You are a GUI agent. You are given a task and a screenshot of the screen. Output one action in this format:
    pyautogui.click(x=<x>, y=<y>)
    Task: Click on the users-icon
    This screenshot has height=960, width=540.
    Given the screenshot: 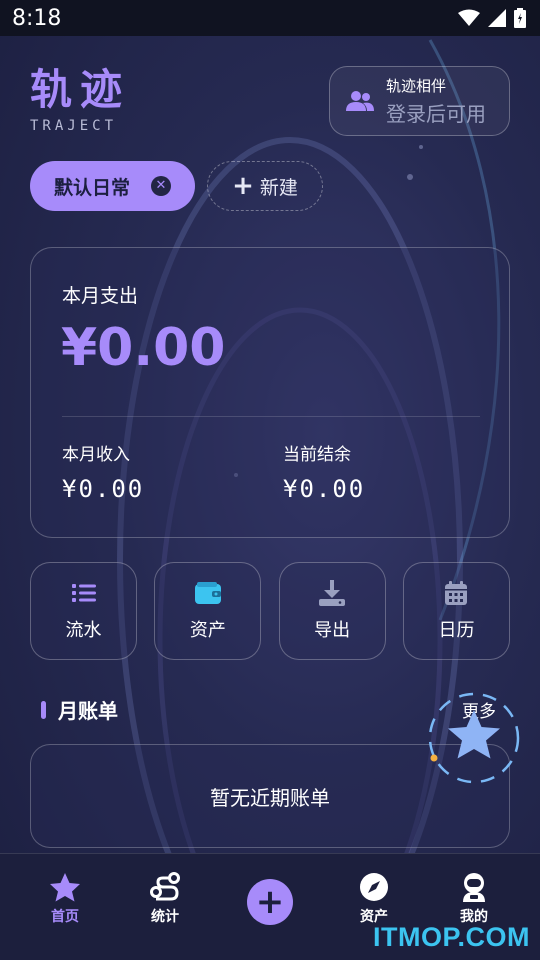 What is the action you would take?
    pyautogui.click(x=360, y=101)
    